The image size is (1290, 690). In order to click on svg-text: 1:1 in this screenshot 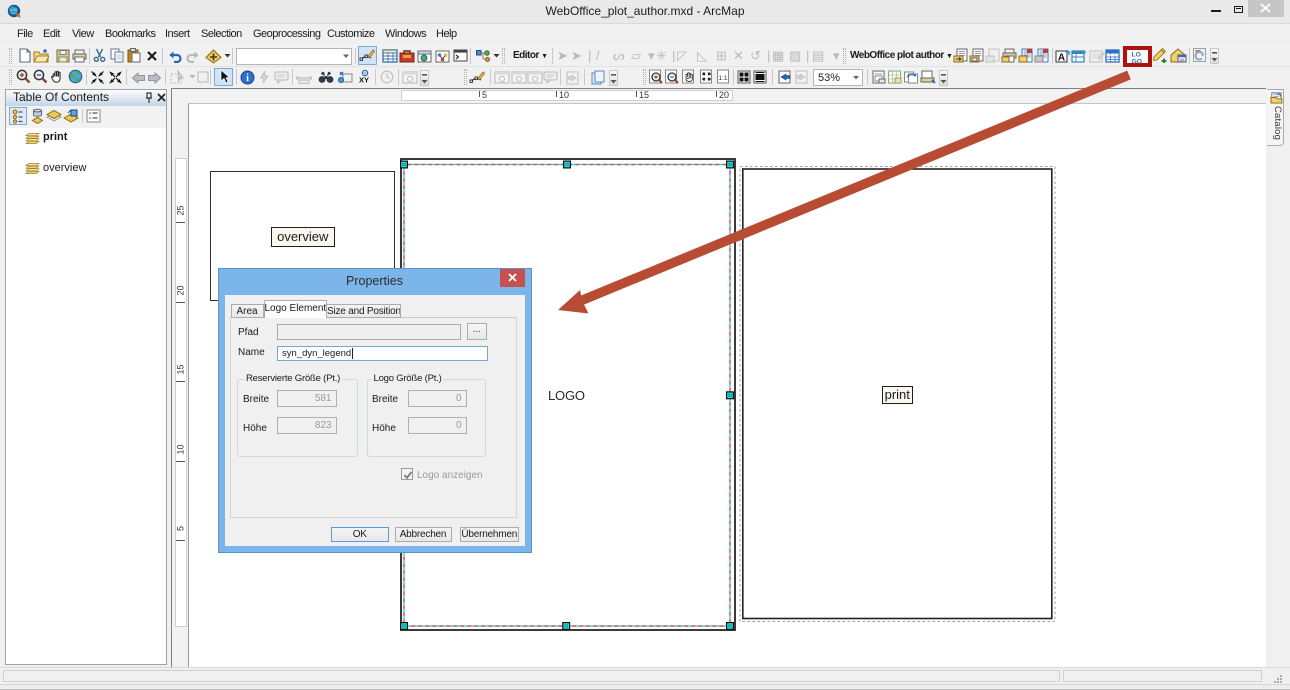, I will do `click(722, 78)`.